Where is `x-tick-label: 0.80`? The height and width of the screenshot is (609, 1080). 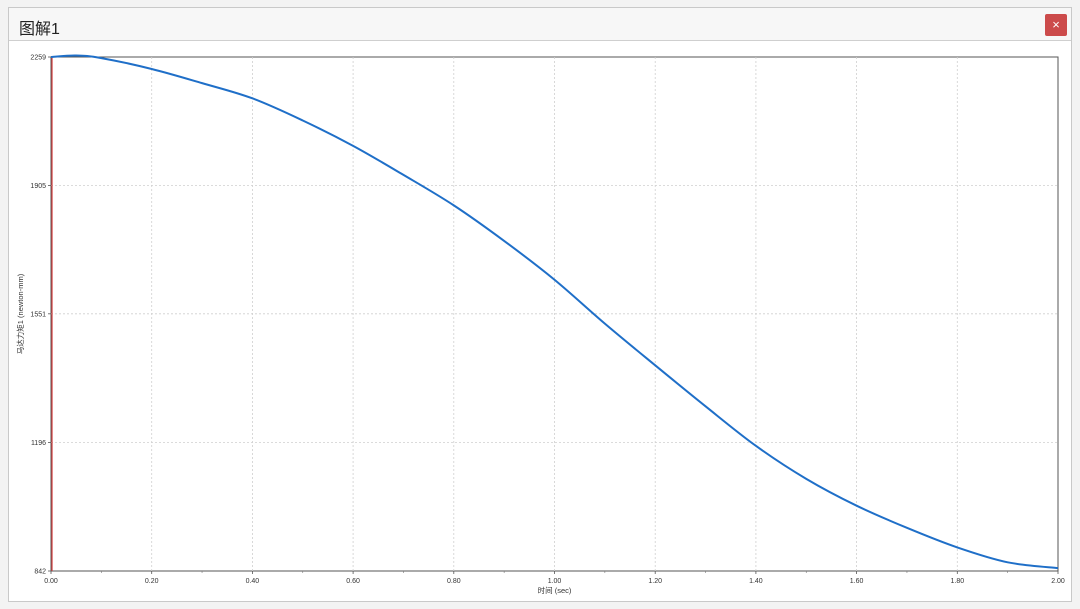
x-tick-label: 0.80 is located at coordinates (454, 581).